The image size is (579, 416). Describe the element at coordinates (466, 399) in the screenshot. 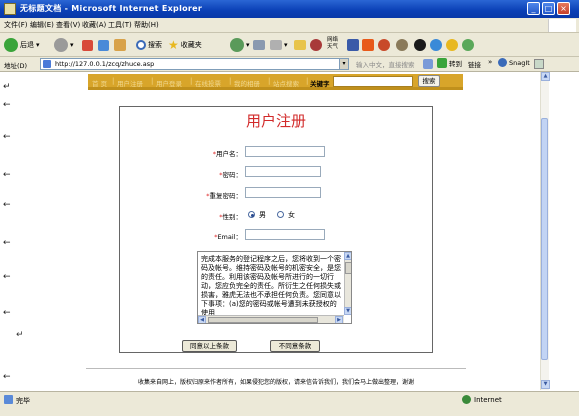

I see `internet-zone-icon` at that location.